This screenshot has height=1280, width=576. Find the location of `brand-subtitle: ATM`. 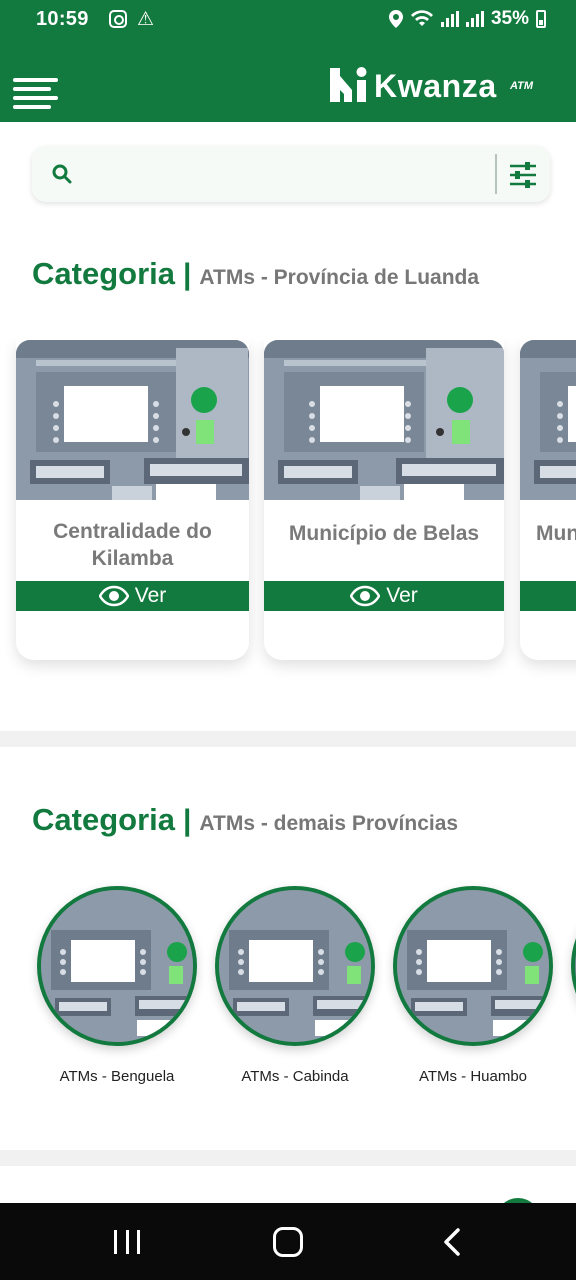

brand-subtitle: ATM is located at coordinates (522, 86).